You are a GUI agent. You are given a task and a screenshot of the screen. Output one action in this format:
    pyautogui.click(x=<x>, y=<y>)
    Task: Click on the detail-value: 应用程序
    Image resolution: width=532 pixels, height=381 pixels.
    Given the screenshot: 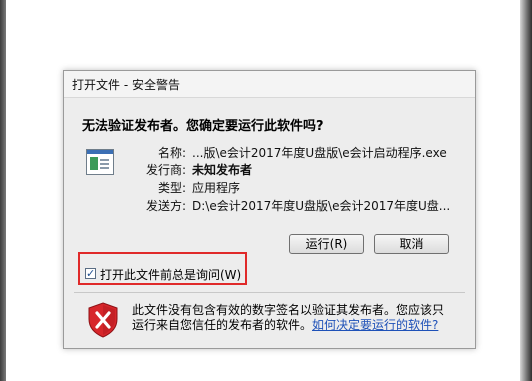 What is the action you would take?
    pyautogui.click(x=216, y=188)
    